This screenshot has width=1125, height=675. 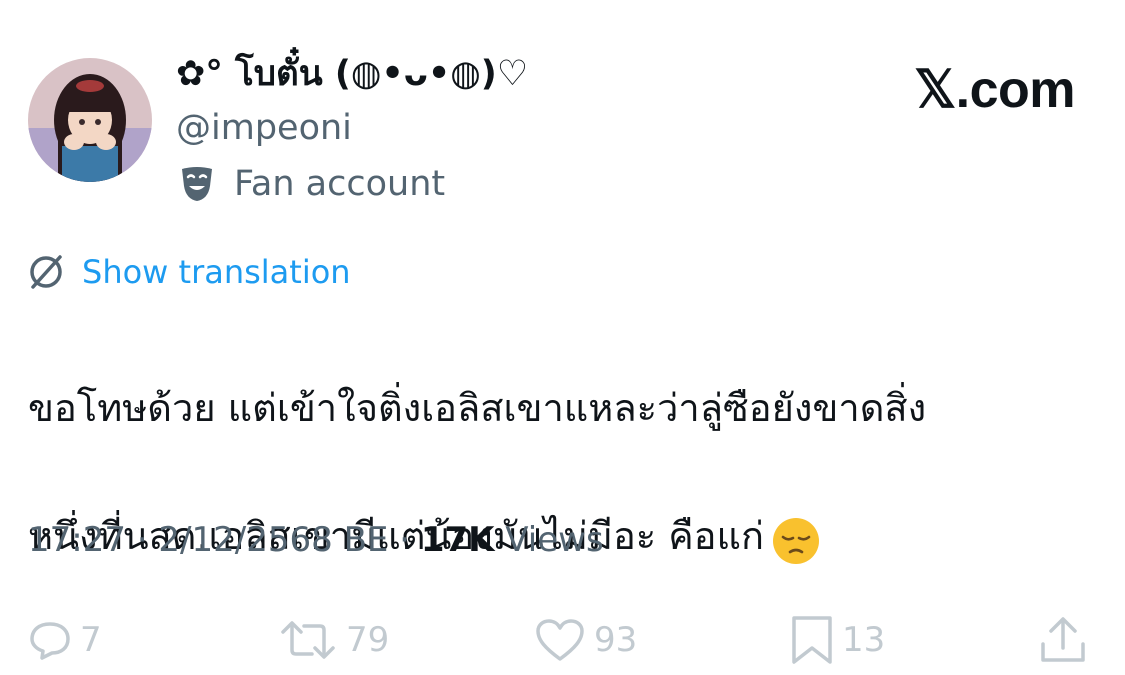 What do you see at coordinates (457, 540) in the screenshot?
I see `views-count: 17K` at bounding box center [457, 540].